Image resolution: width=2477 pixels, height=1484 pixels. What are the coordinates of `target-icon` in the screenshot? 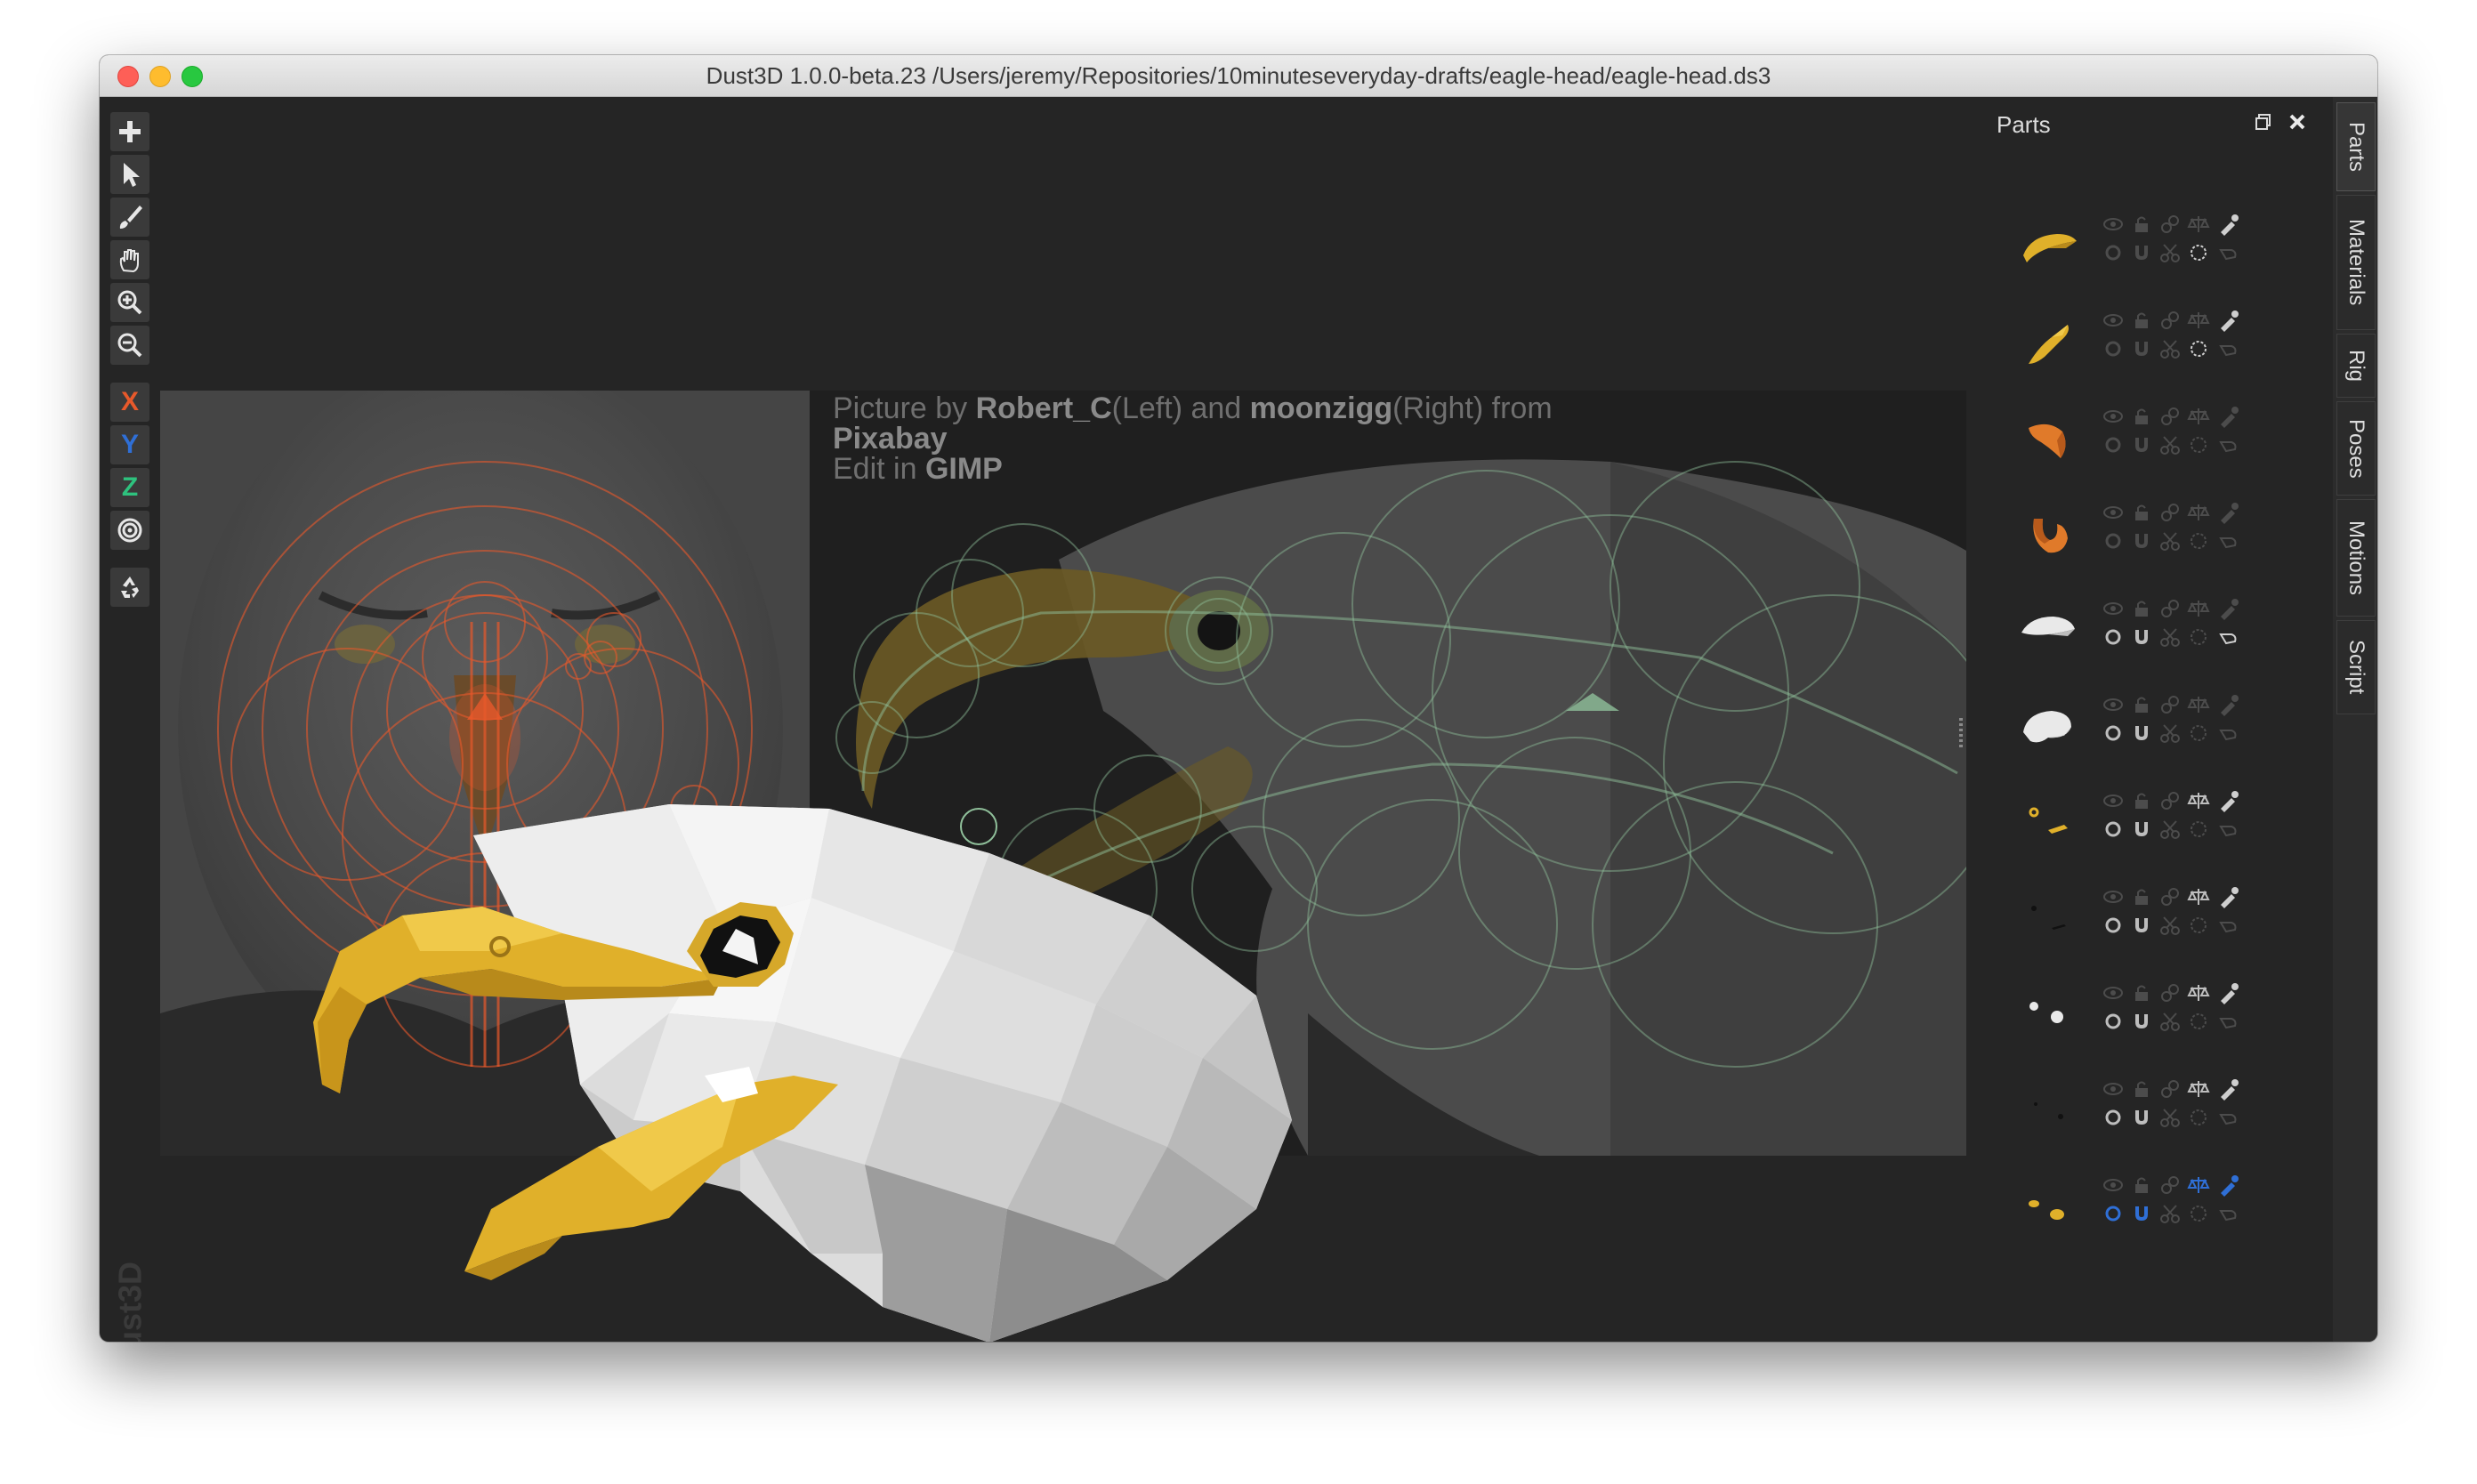 It's located at (129, 530).